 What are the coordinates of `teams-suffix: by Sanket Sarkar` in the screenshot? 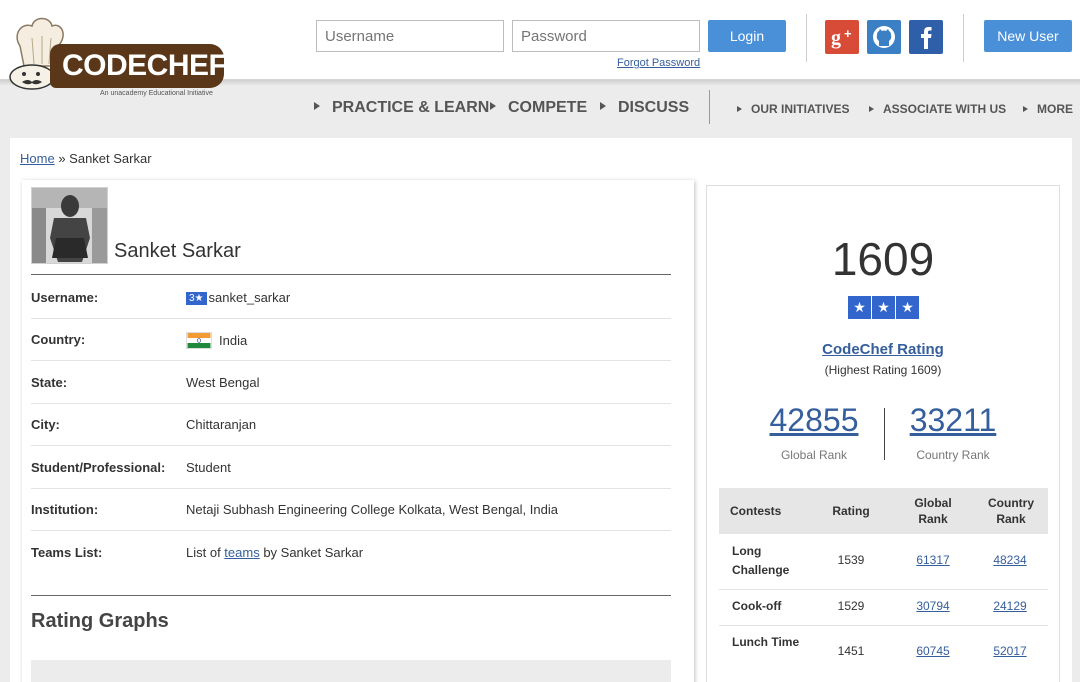 It's located at (311, 552).